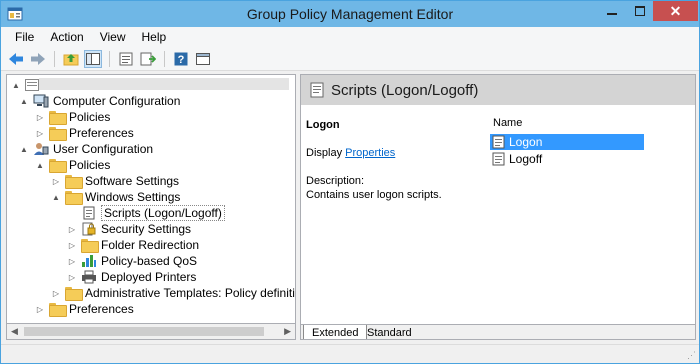 Image resolution: width=700 pixels, height=364 pixels. I want to click on maximize-icon, so click(639, 11).